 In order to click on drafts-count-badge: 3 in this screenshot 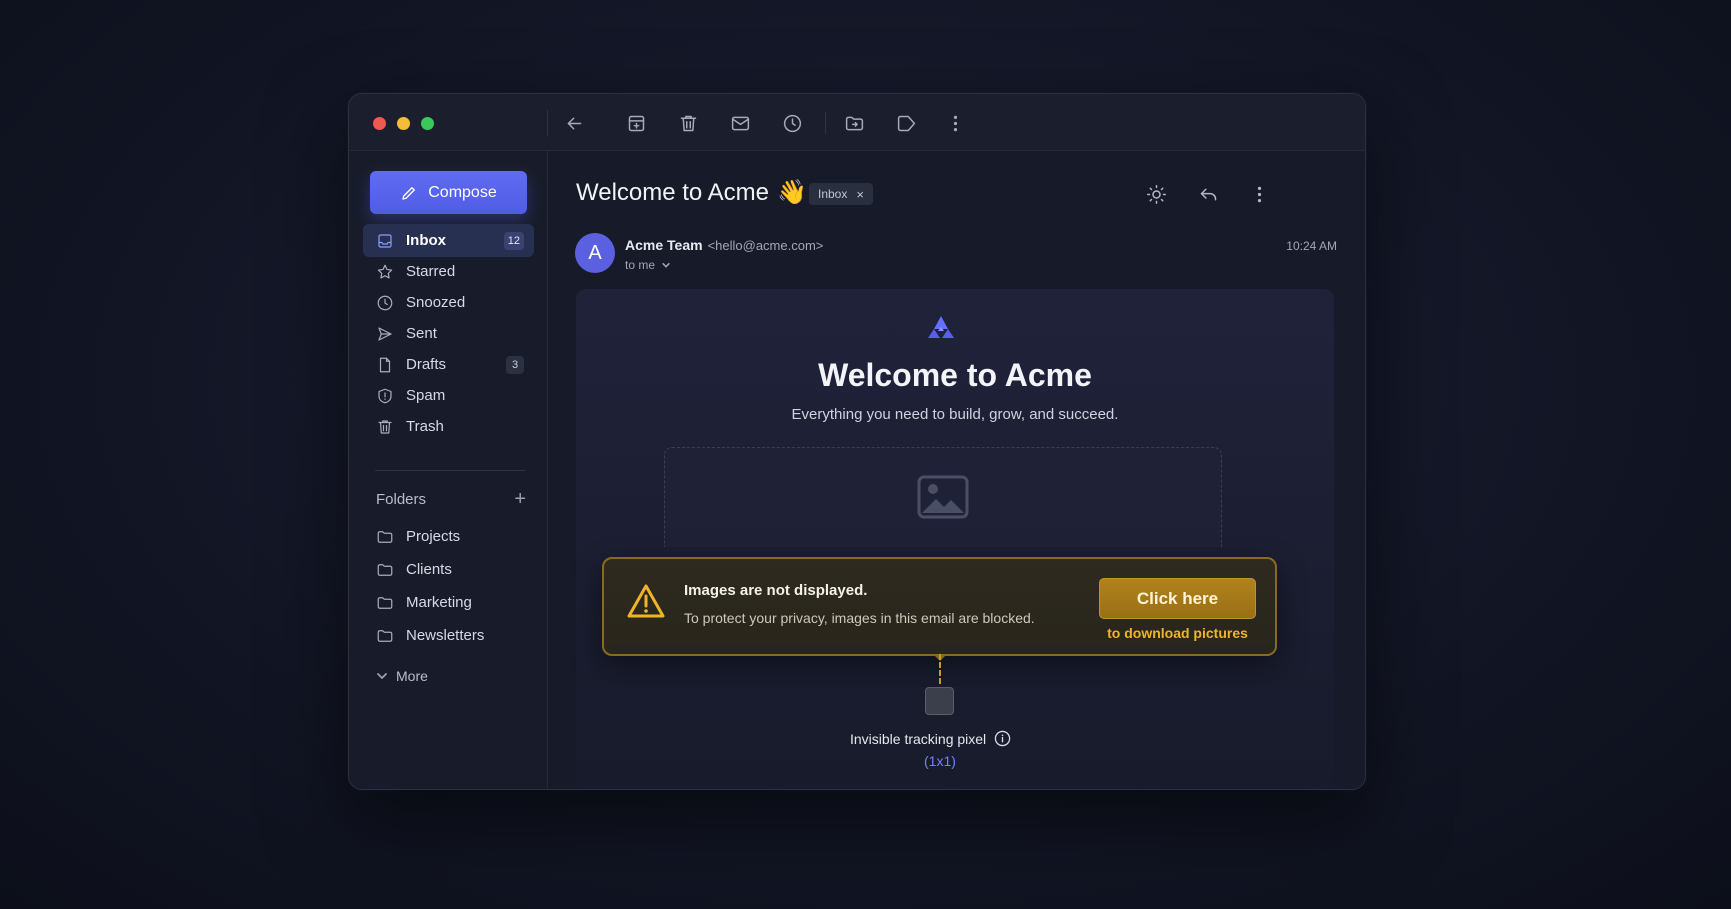, I will do `click(515, 365)`.